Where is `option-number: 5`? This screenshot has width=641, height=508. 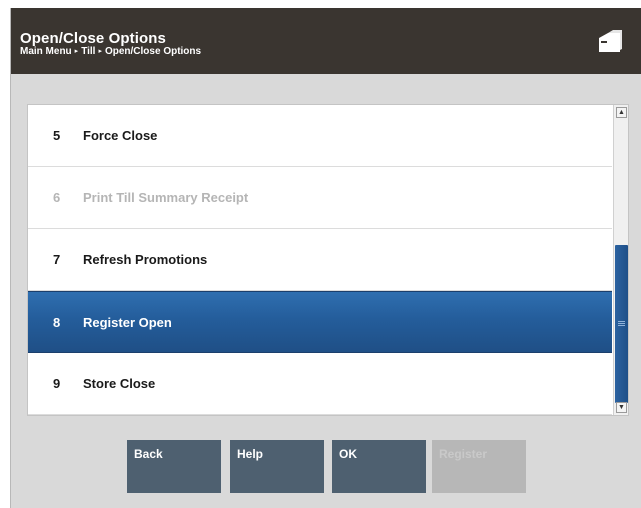
option-number: 5 is located at coordinates (57, 135).